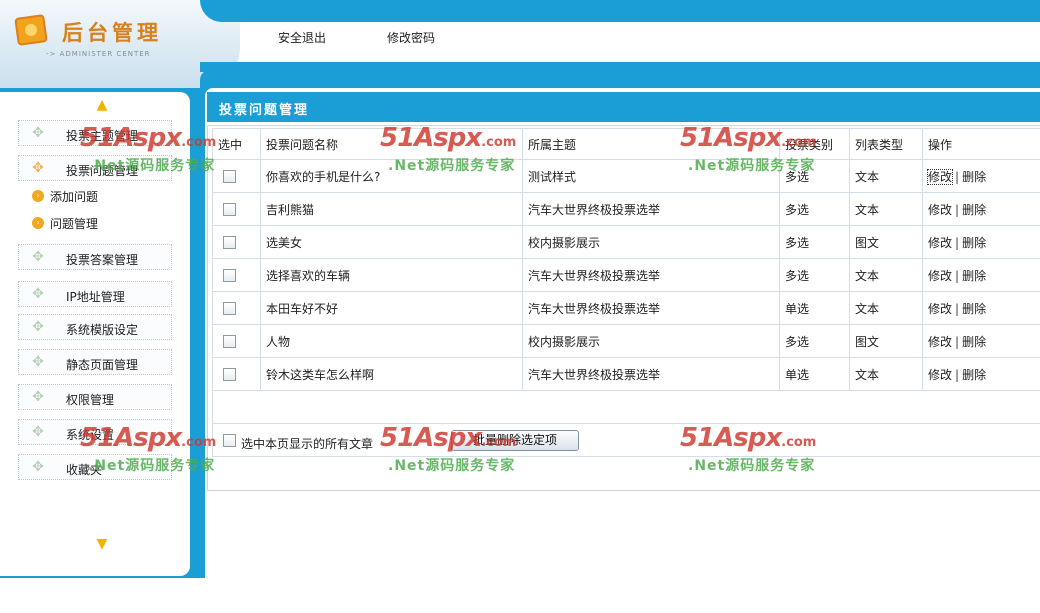  I want to click on select-all-label: 选中本页显示的所有文章, so click(307, 444).